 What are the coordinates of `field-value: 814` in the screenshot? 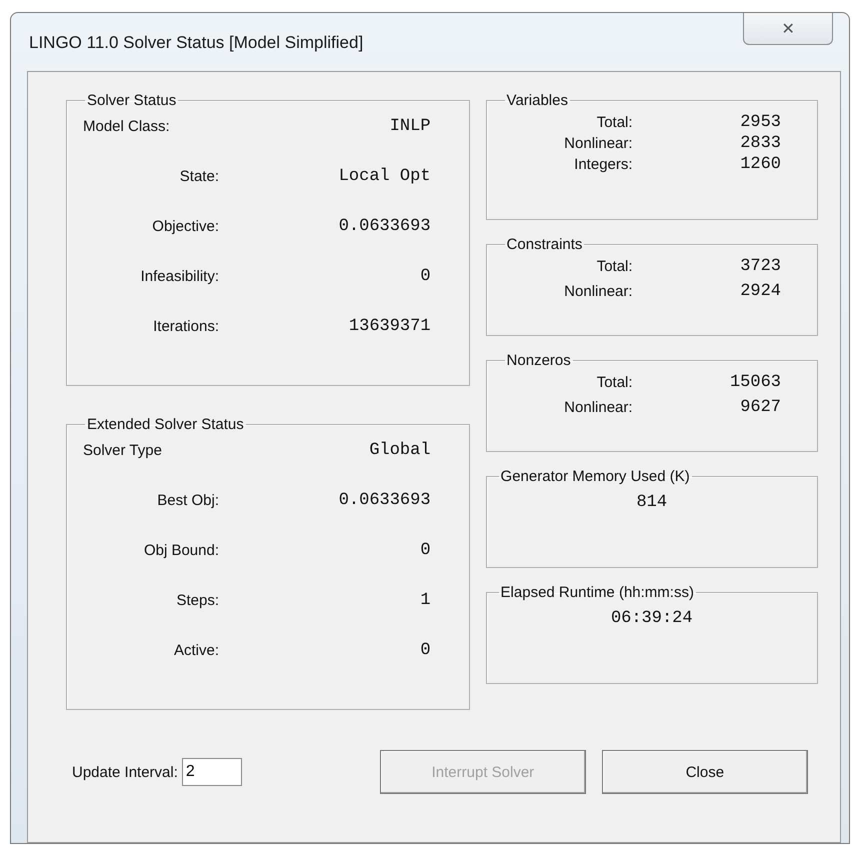 It's located at (651, 502).